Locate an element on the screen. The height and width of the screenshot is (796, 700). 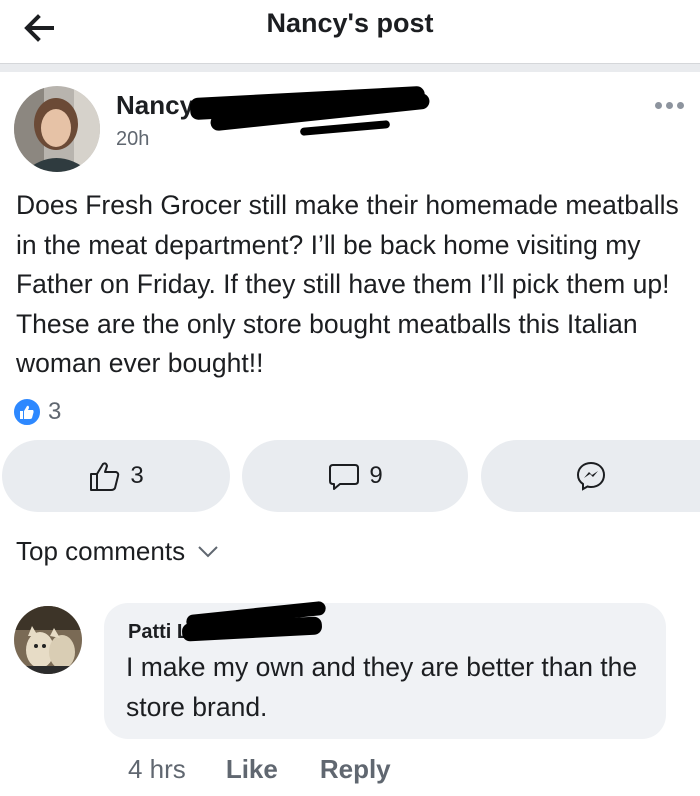
comment-button: 9 is located at coordinates (355, 476).